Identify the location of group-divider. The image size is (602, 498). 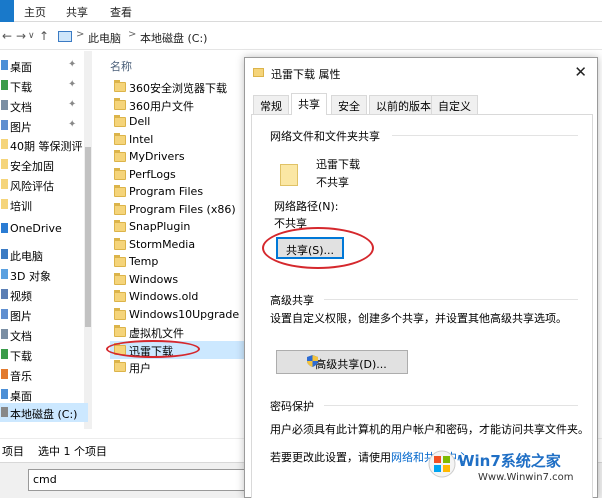
(485, 135).